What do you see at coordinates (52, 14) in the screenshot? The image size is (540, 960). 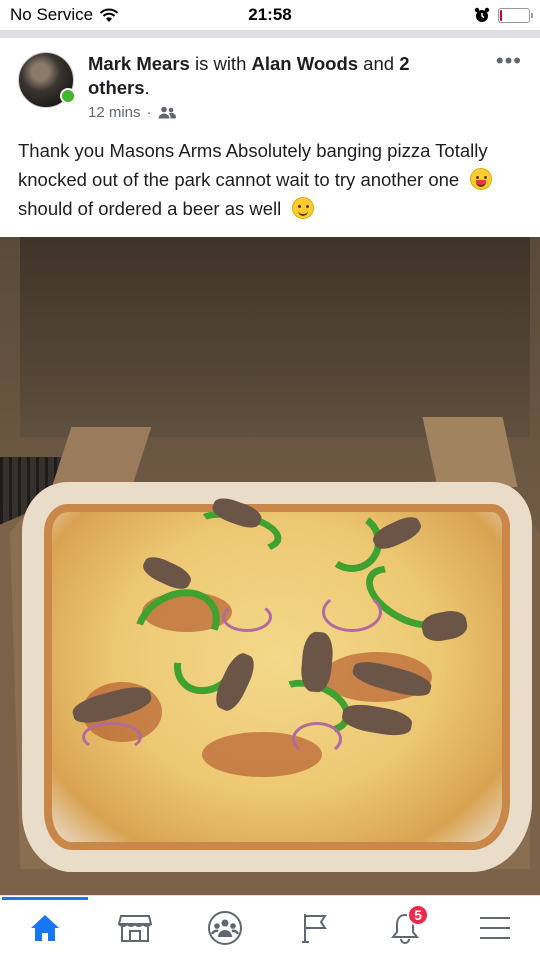 I see `carrier-label: No Service` at bounding box center [52, 14].